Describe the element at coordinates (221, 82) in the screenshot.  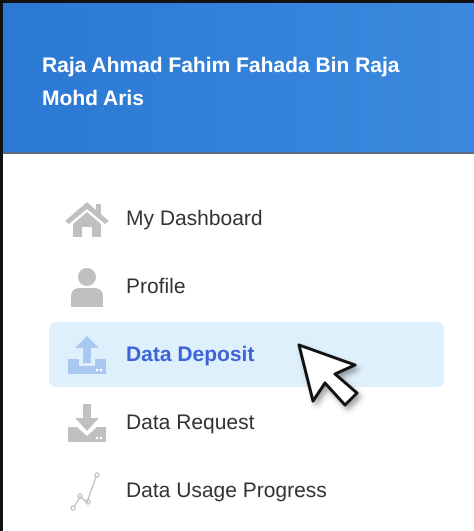
I see `user-name: Raja Ahmad Fahim Fahada Bin Raja Mohd Aris` at that location.